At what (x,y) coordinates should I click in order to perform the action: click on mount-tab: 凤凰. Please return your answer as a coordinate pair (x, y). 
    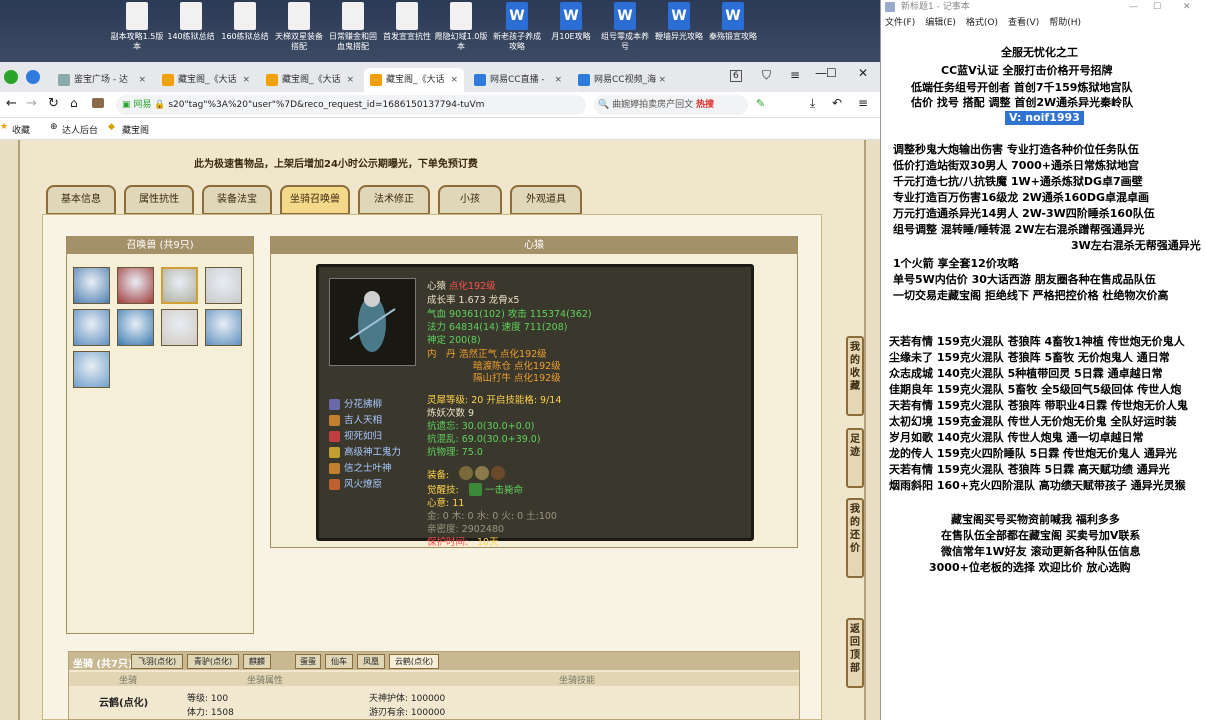
    Looking at the image, I should click on (371, 661).